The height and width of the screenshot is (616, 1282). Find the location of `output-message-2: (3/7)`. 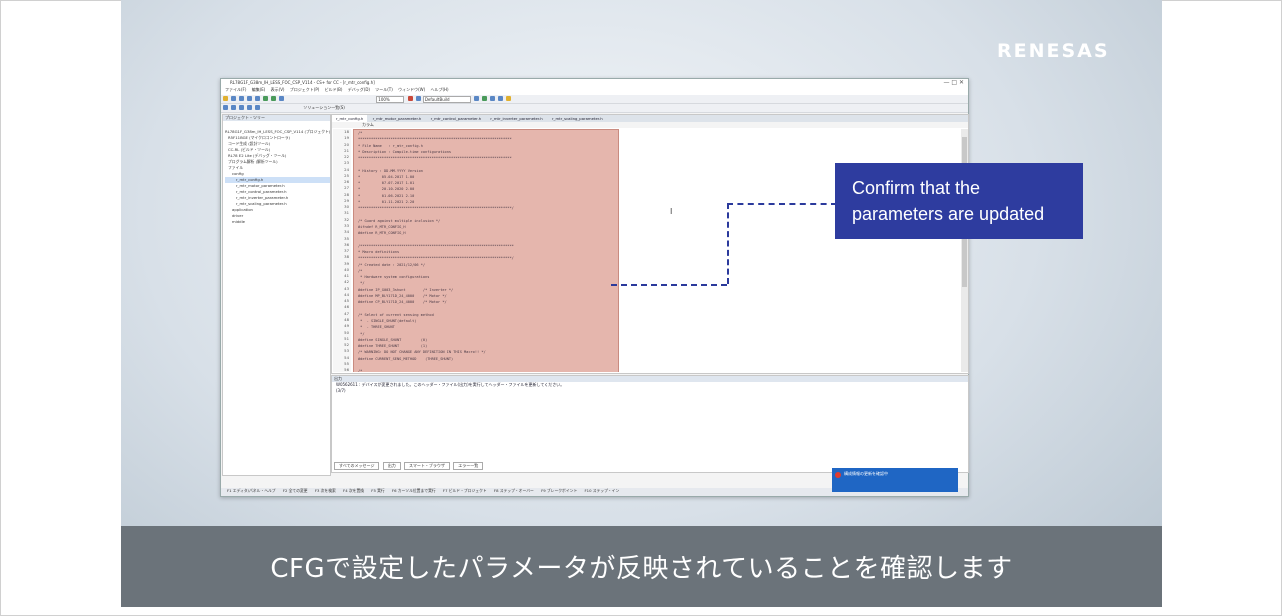

output-message-2: (3/7) is located at coordinates (341, 390).